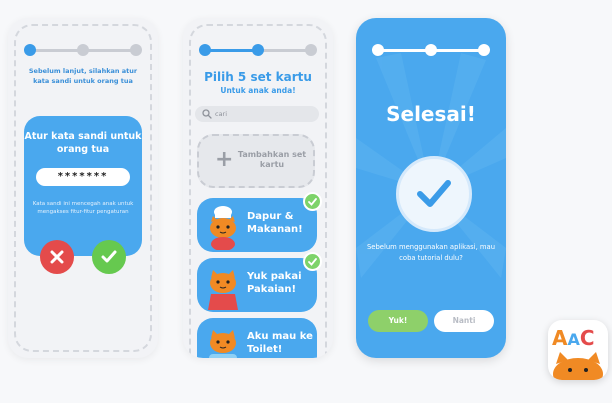 This screenshot has width=612, height=403. I want to click on card-set-label: Dapur & Makanan!, so click(275, 223).